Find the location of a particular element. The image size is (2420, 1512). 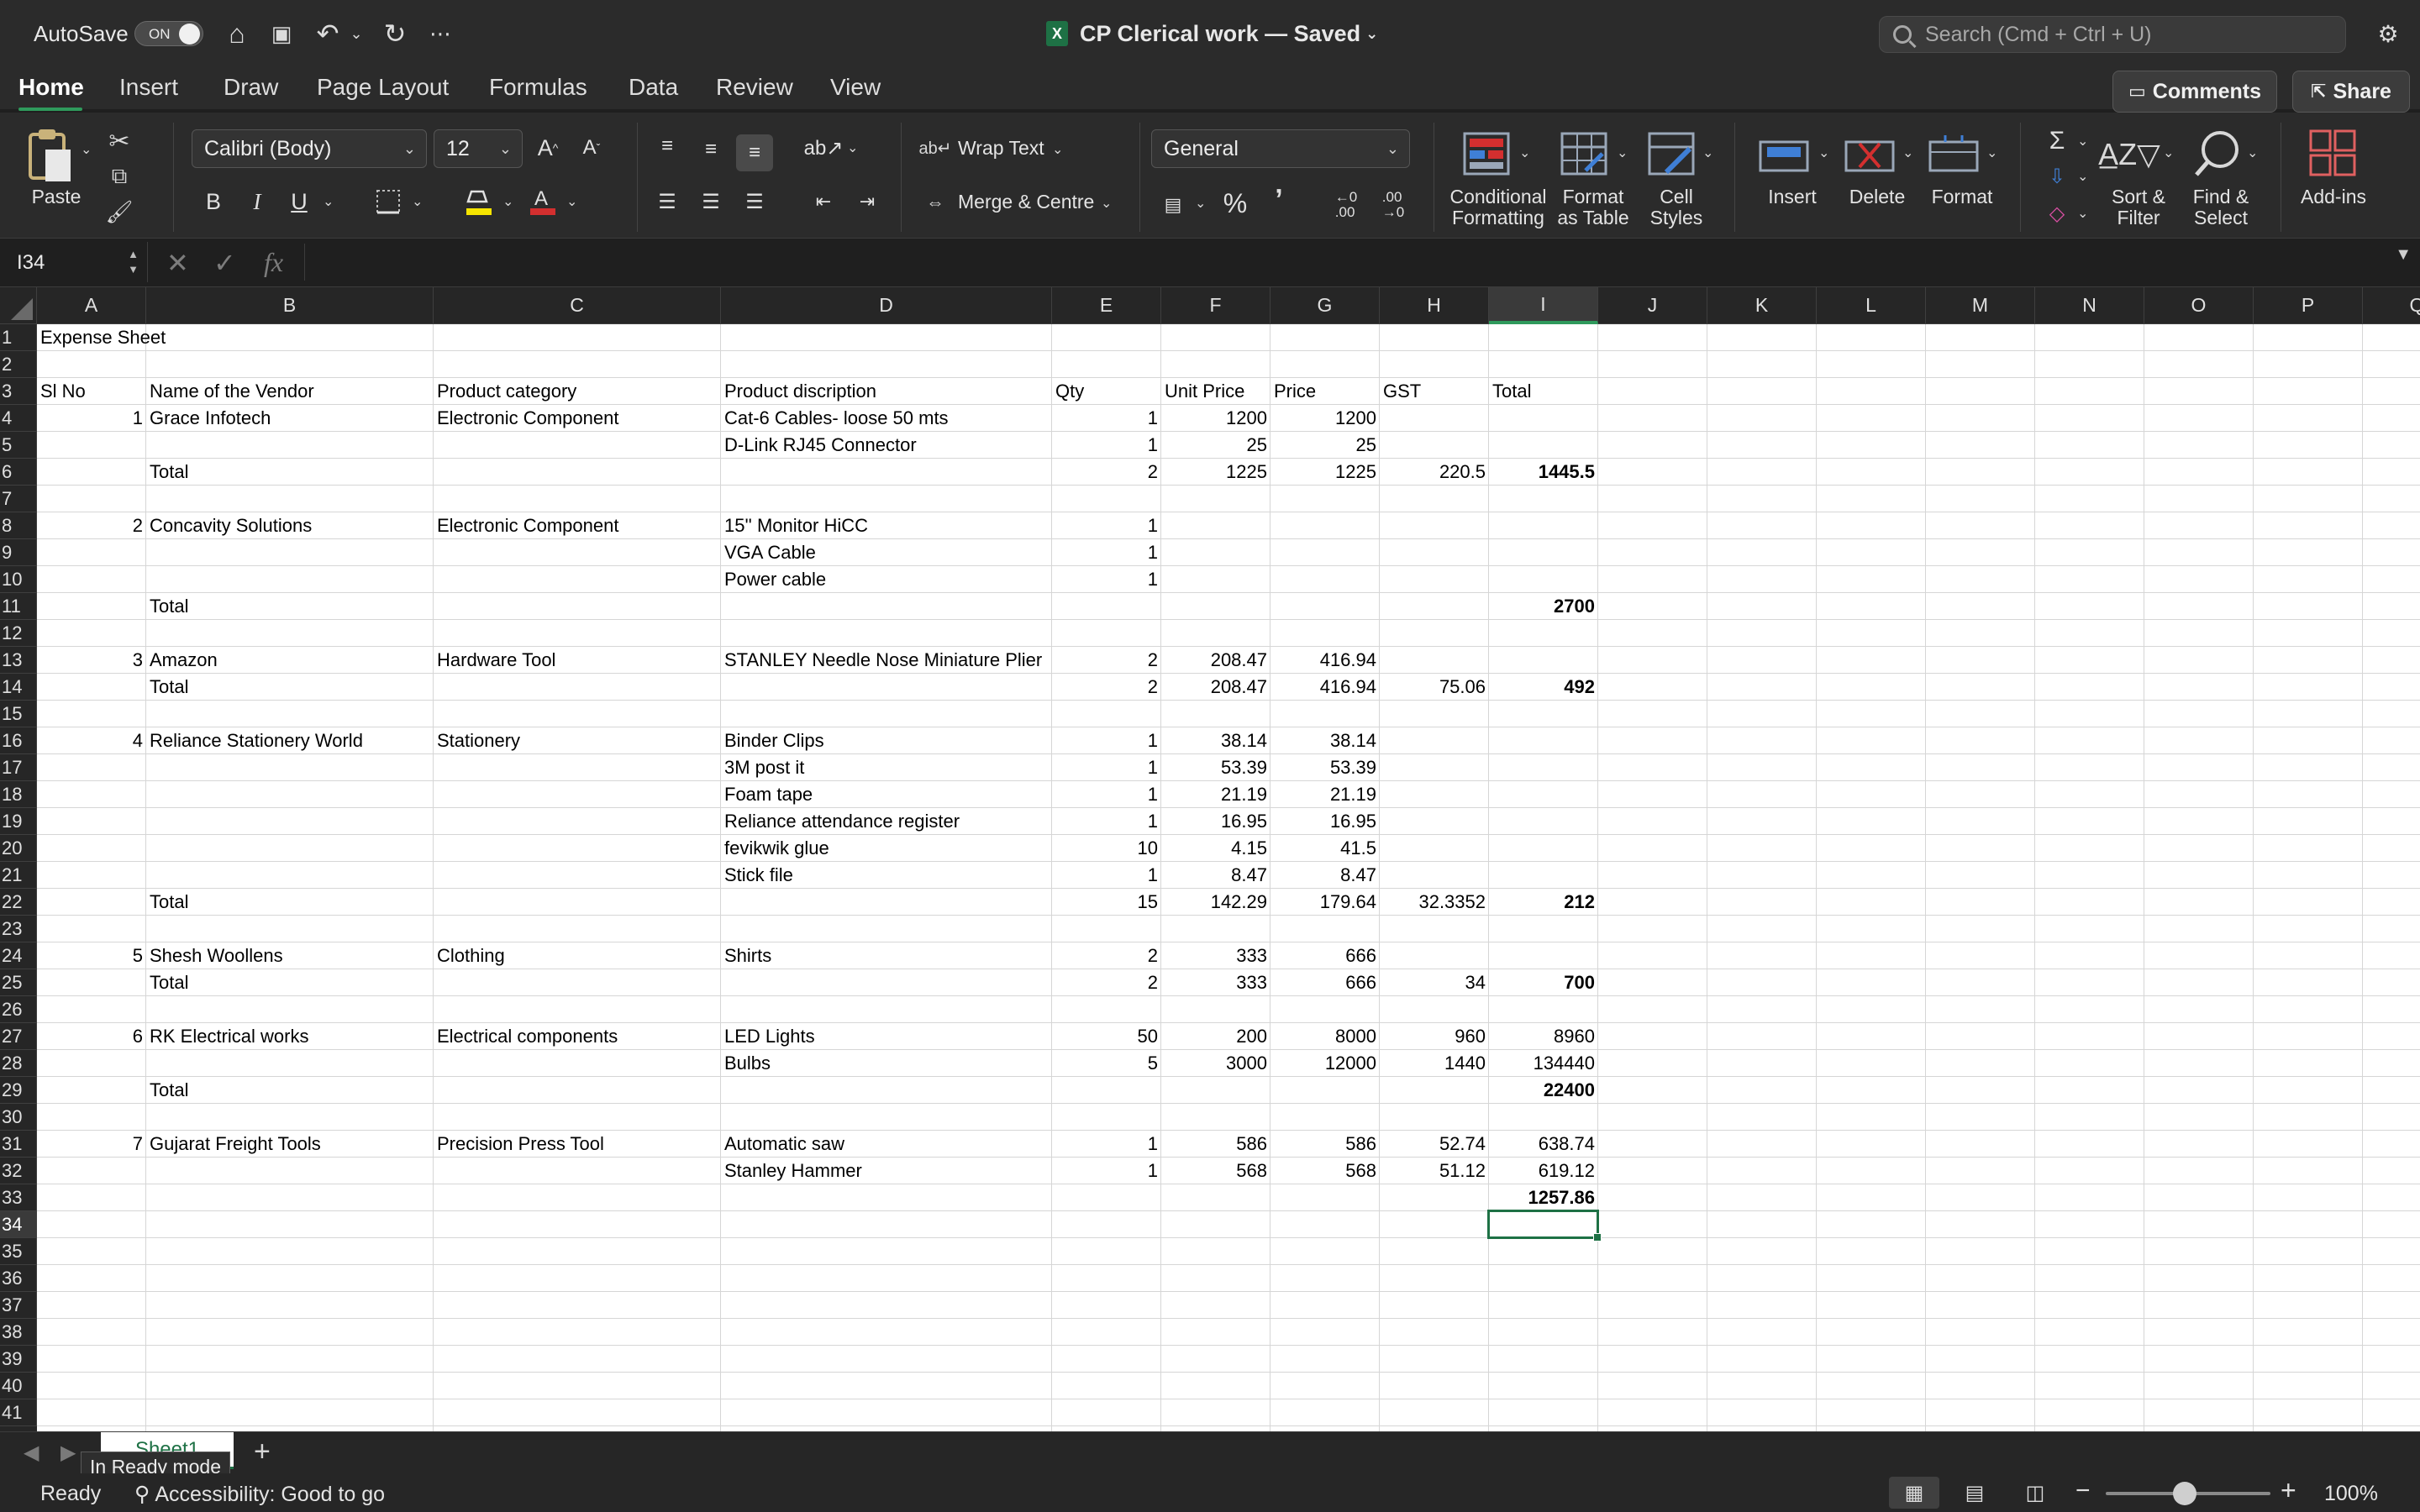

cell-a26 is located at coordinates (92, 1009).